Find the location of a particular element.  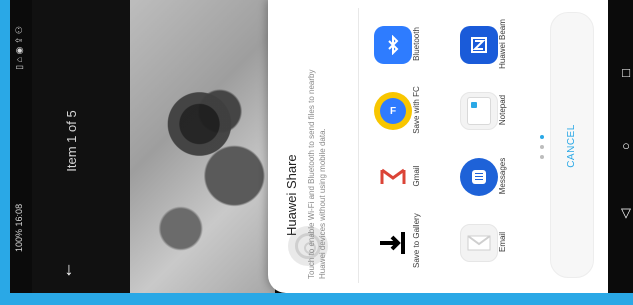

huawei-share-title: Huawei Share is located at coordinates (291, 195).